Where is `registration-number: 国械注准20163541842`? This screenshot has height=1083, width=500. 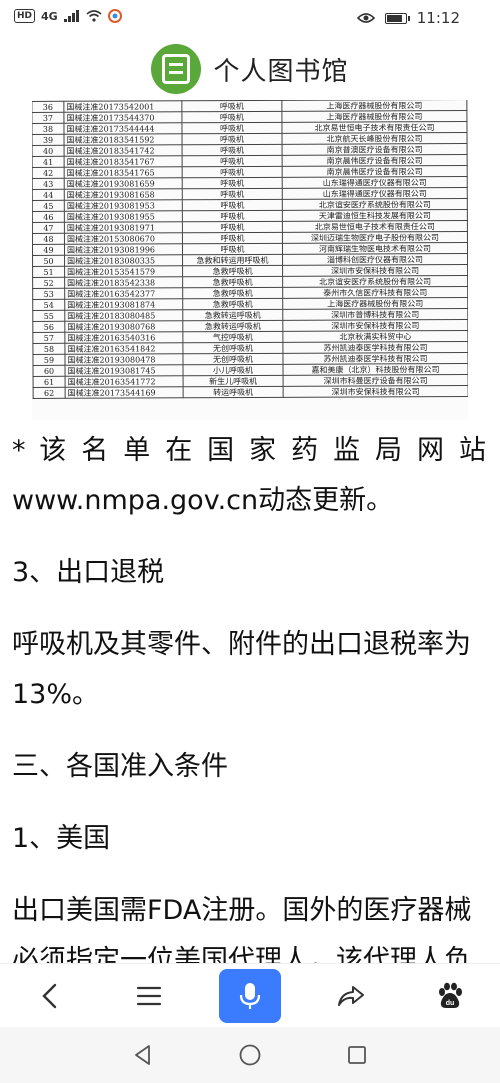
registration-number: 国械注准20163541842 is located at coordinates (123, 348).